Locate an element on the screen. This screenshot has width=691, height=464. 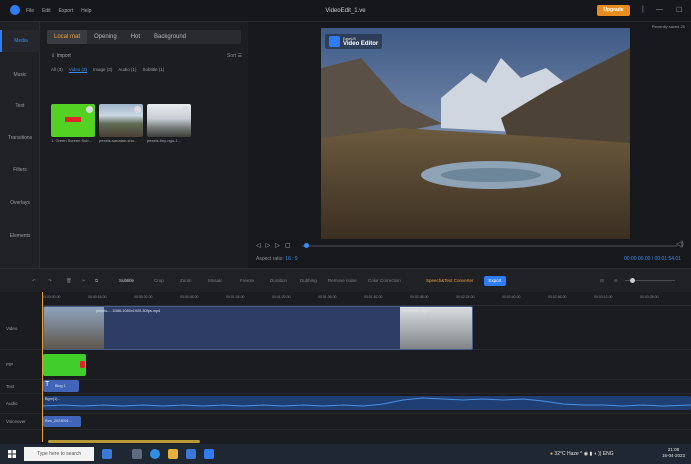
filter-audio: Audio (1) is located at coordinates (127, 69).